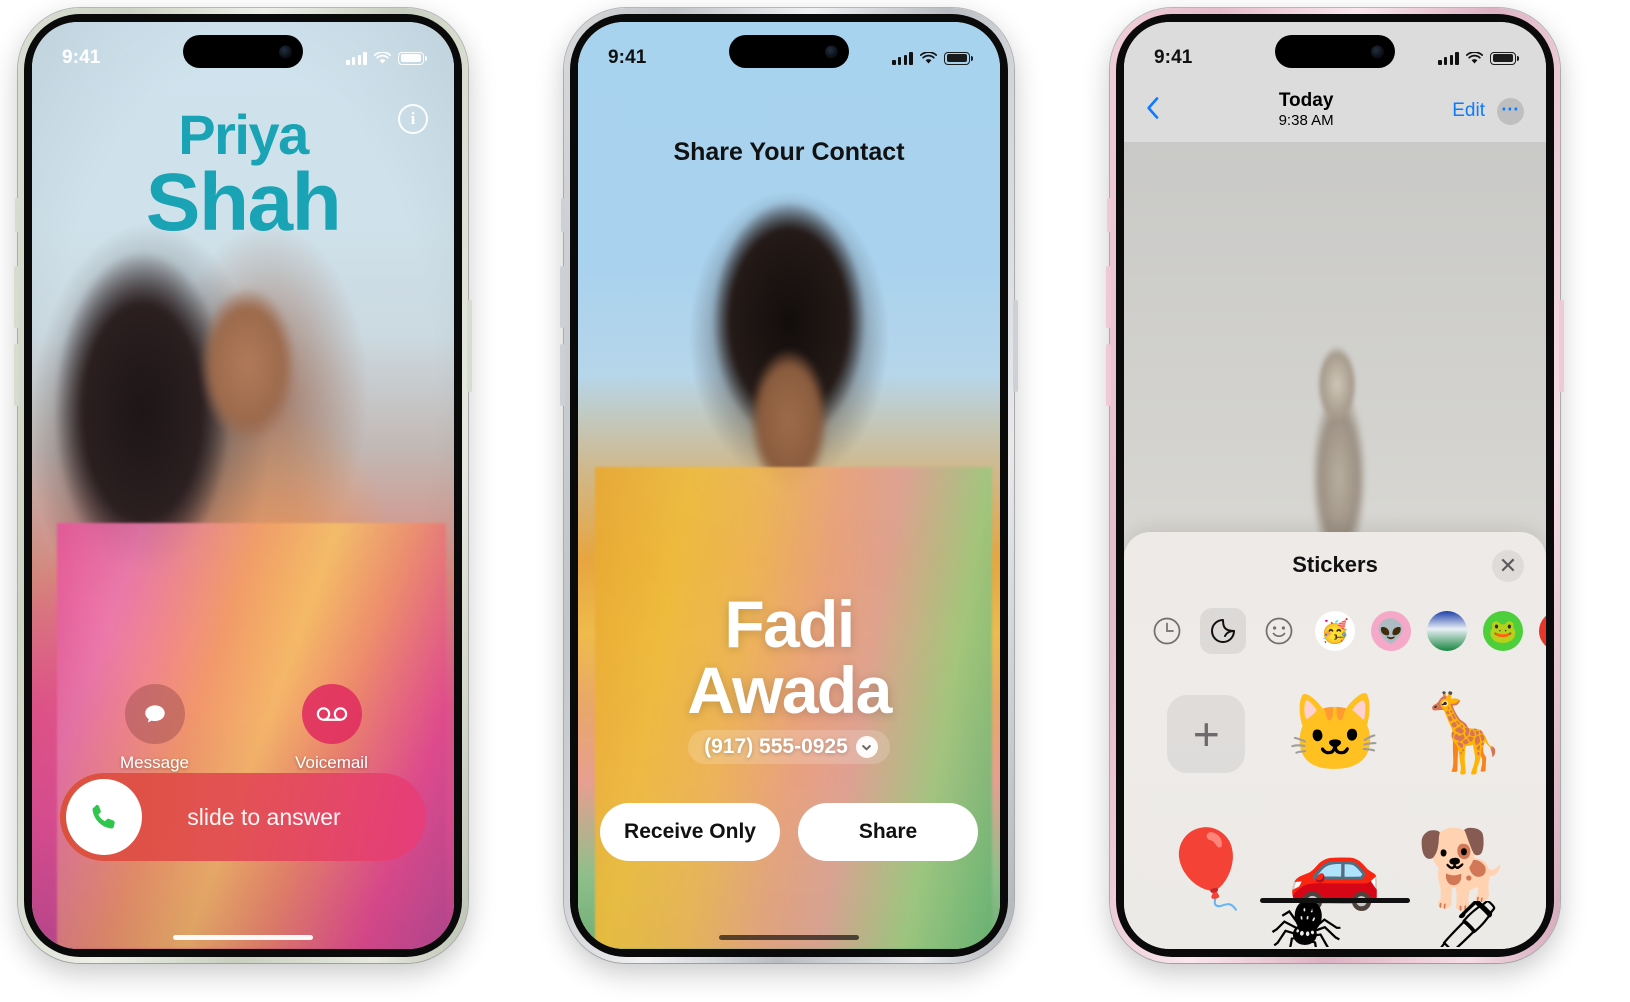 The width and height of the screenshot is (1630, 1002). What do you see at coordinates (264, 816) in the screenshot?
I see `slide-to-answer-label: slide to answer` at bounding box center [264, 816].